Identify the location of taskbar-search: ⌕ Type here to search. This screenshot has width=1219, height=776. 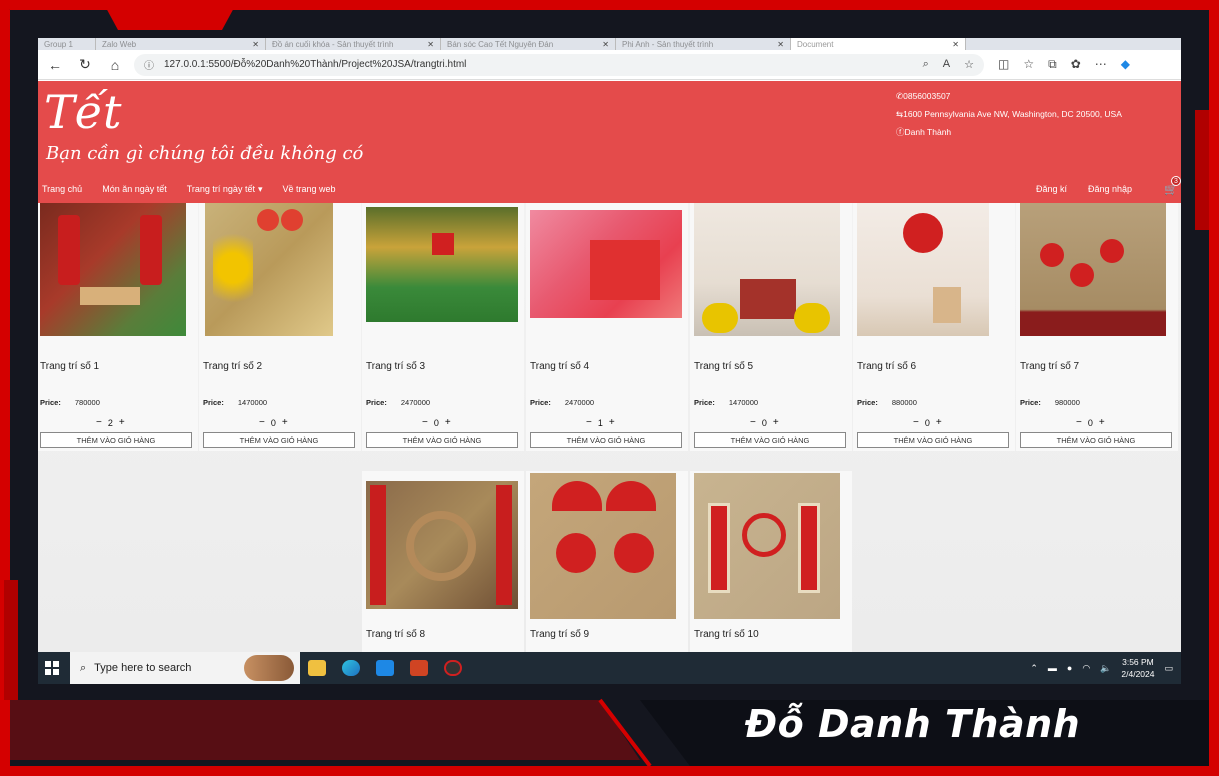
(185, 668).